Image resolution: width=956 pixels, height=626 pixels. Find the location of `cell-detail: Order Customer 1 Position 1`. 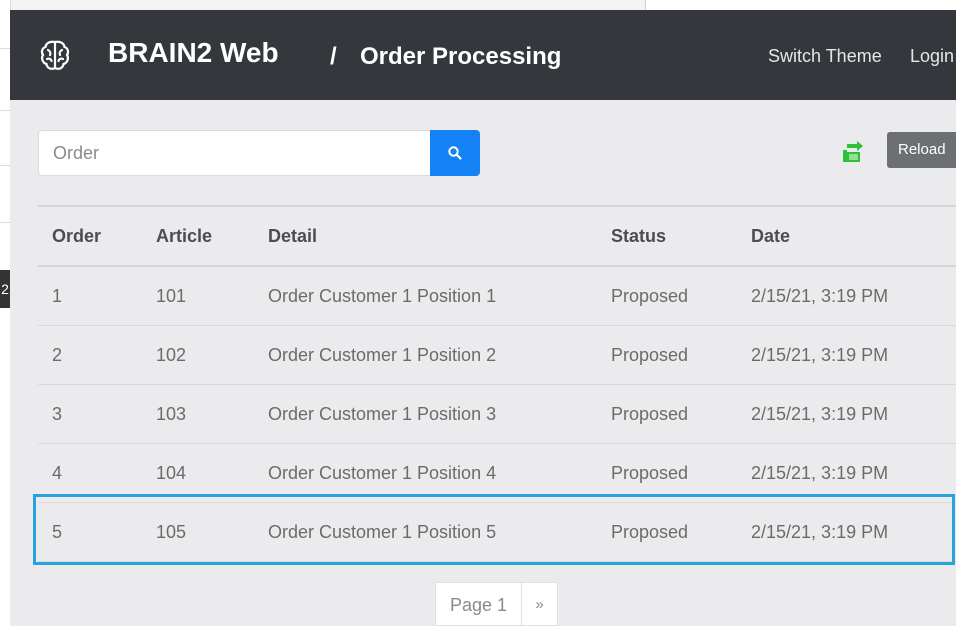

cell-detail: Order Customer 1 Position 1 is located at coordinates (439, 296).